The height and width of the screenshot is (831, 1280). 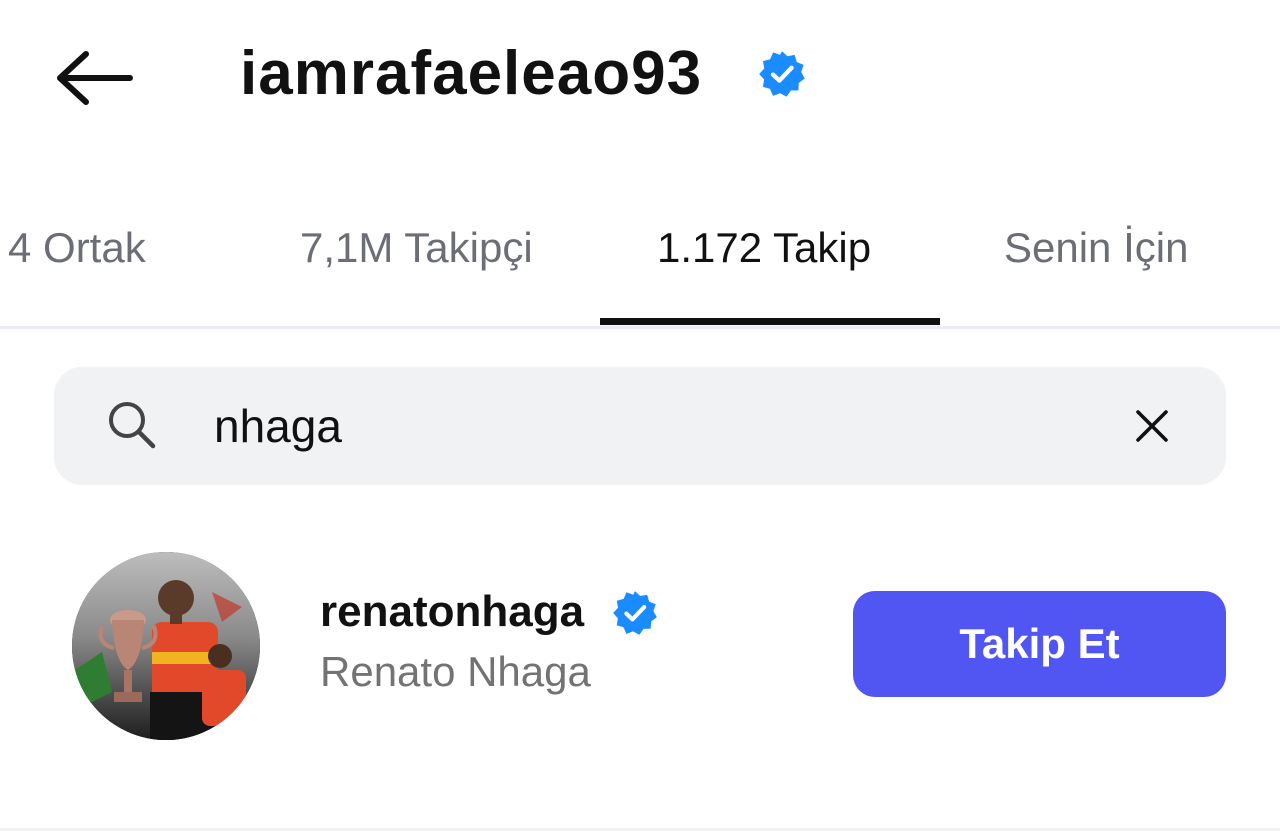 I want to click on tab-mutual: 4 Ortak, so click(x=77, y=248).